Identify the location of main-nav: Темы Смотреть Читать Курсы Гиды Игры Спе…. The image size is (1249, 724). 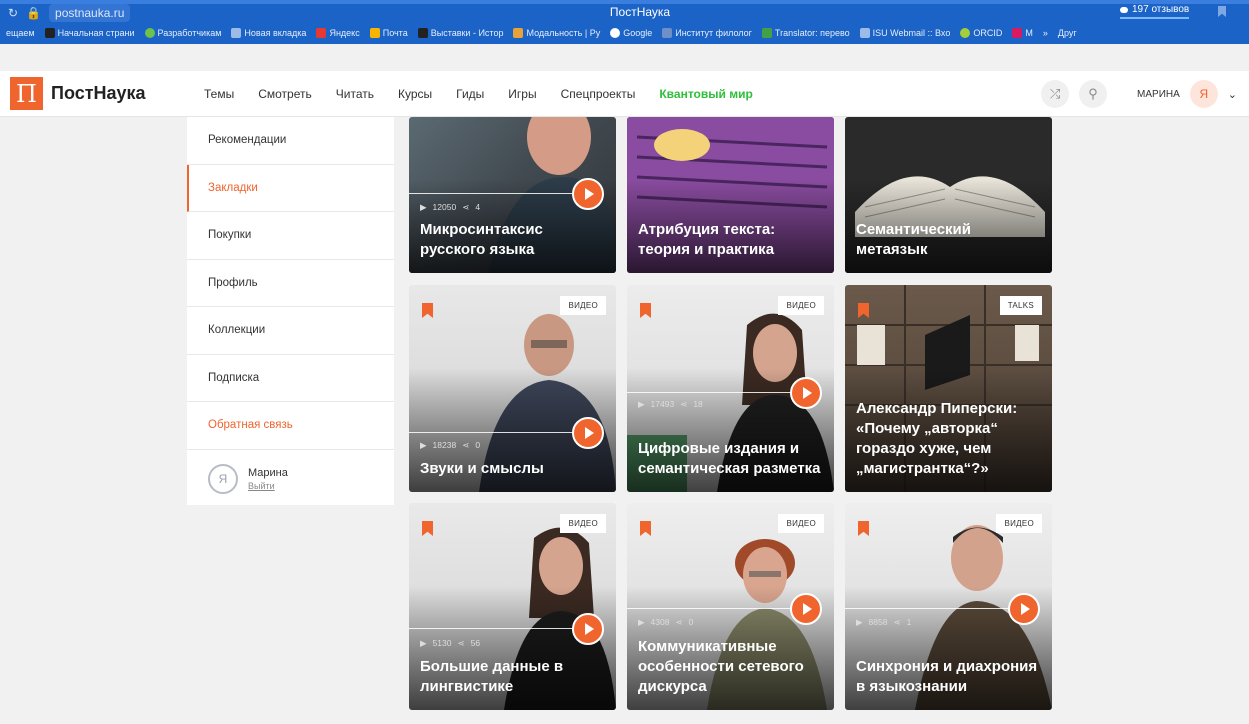
(478, 94).